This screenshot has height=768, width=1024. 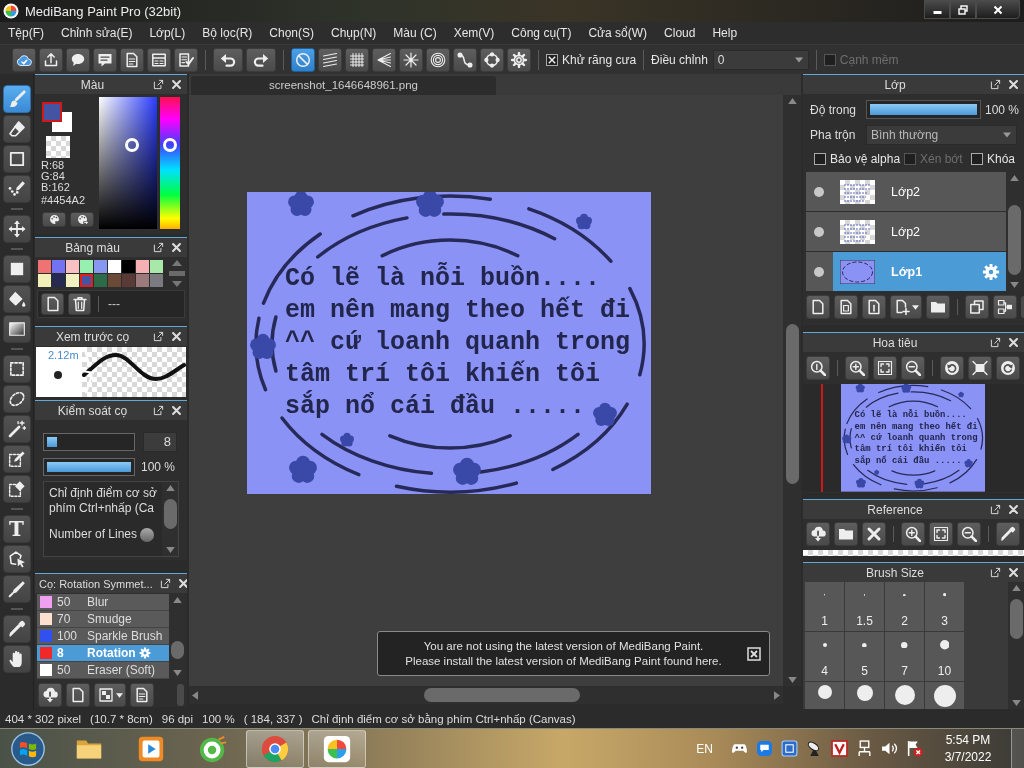 What do you see at coordinates (864, 748) in the screenshot?
I see `network-icon` at bounding box center [864, 748].